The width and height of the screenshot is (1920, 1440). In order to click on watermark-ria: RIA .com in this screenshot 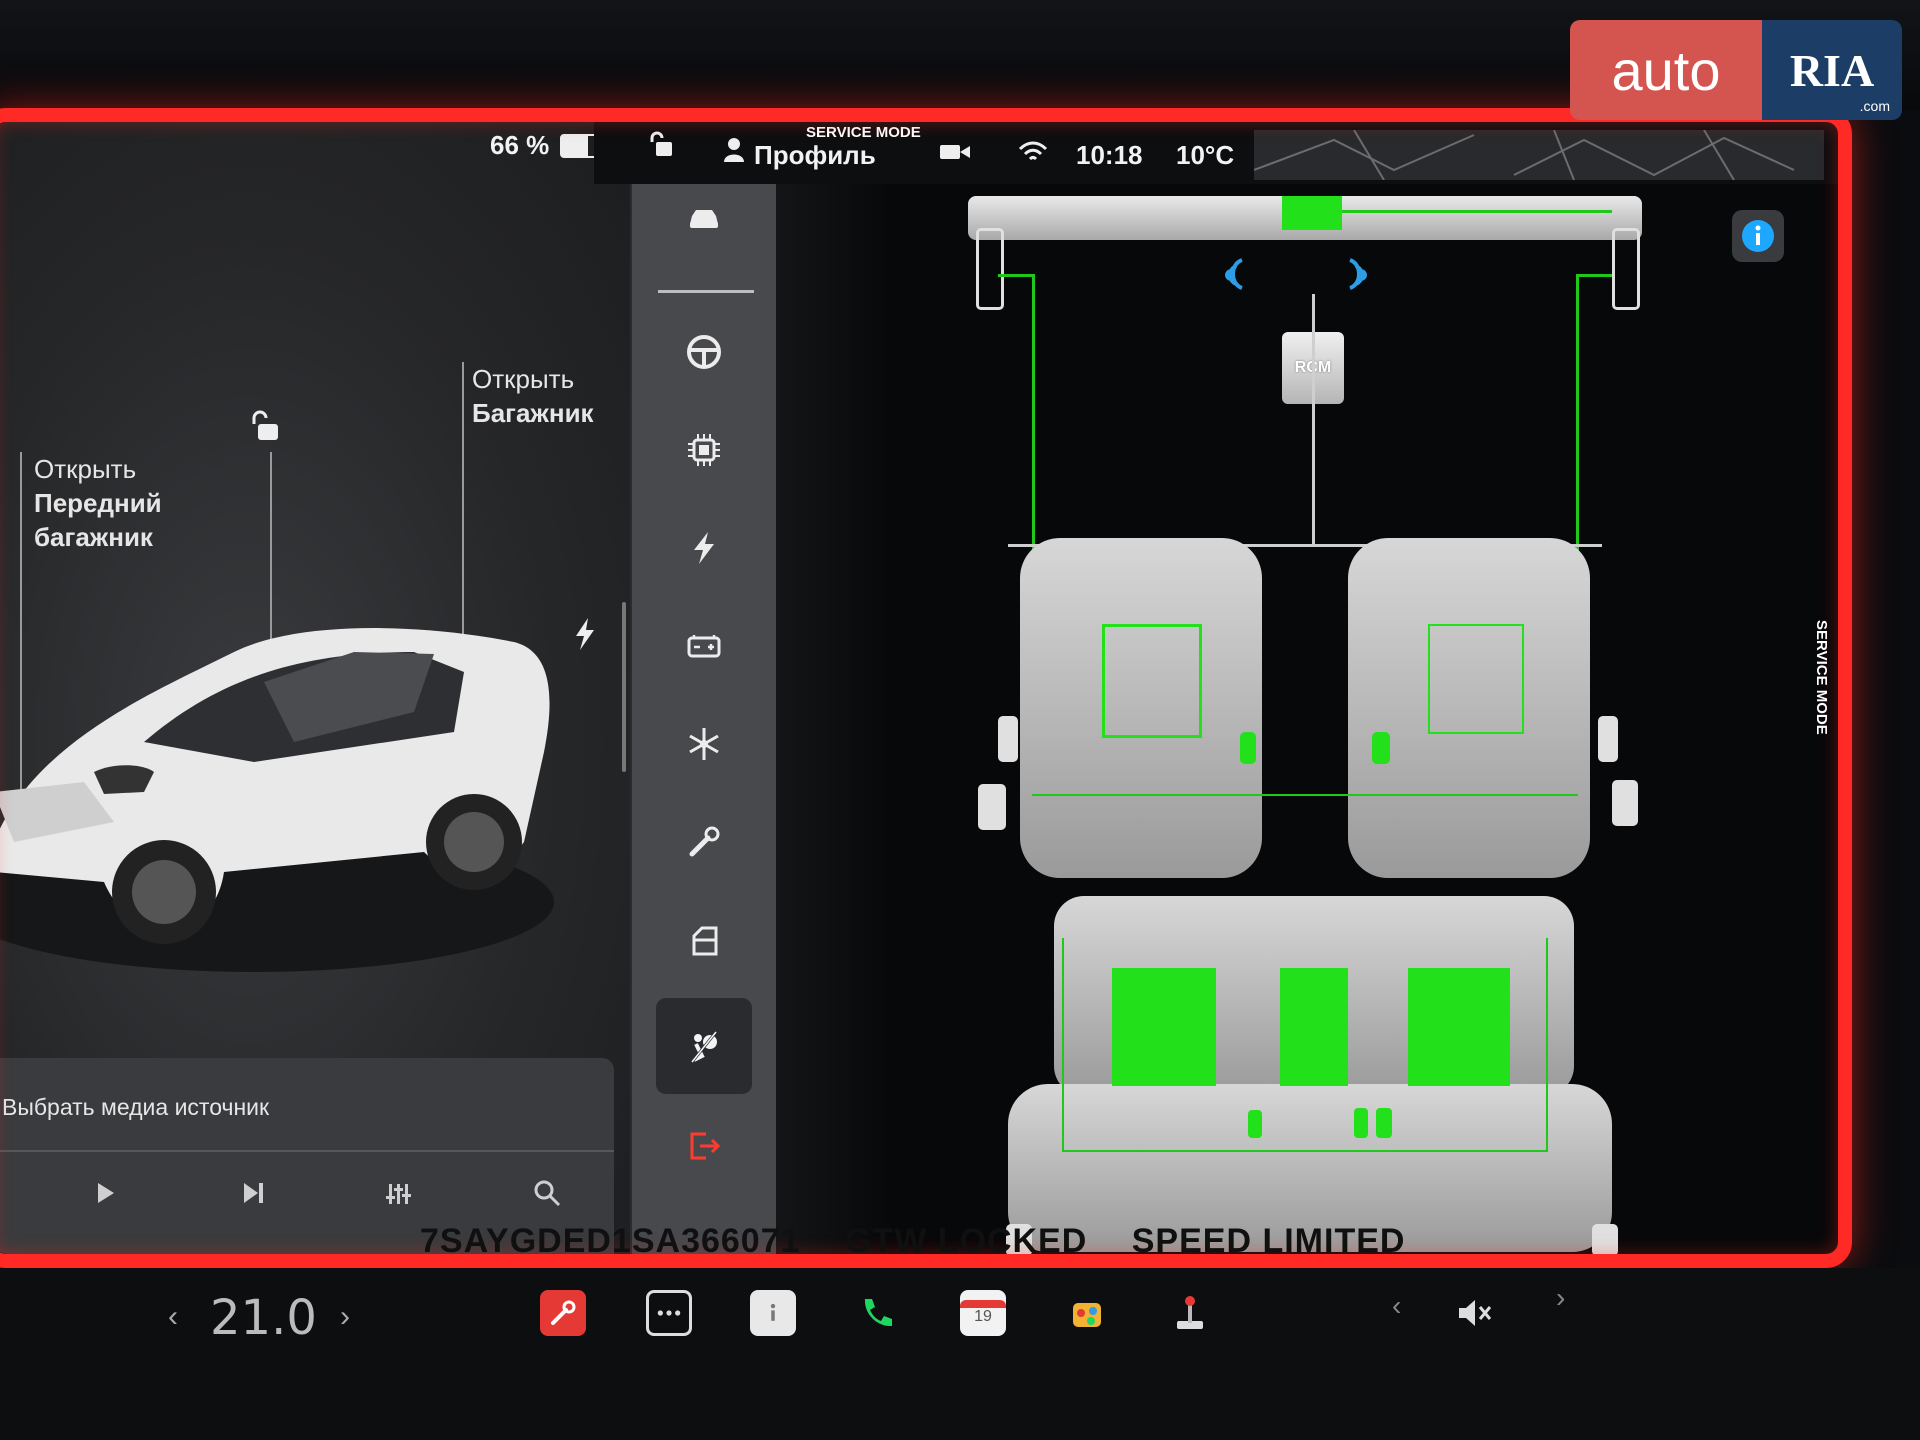, I will do `click(1832, 70)`.